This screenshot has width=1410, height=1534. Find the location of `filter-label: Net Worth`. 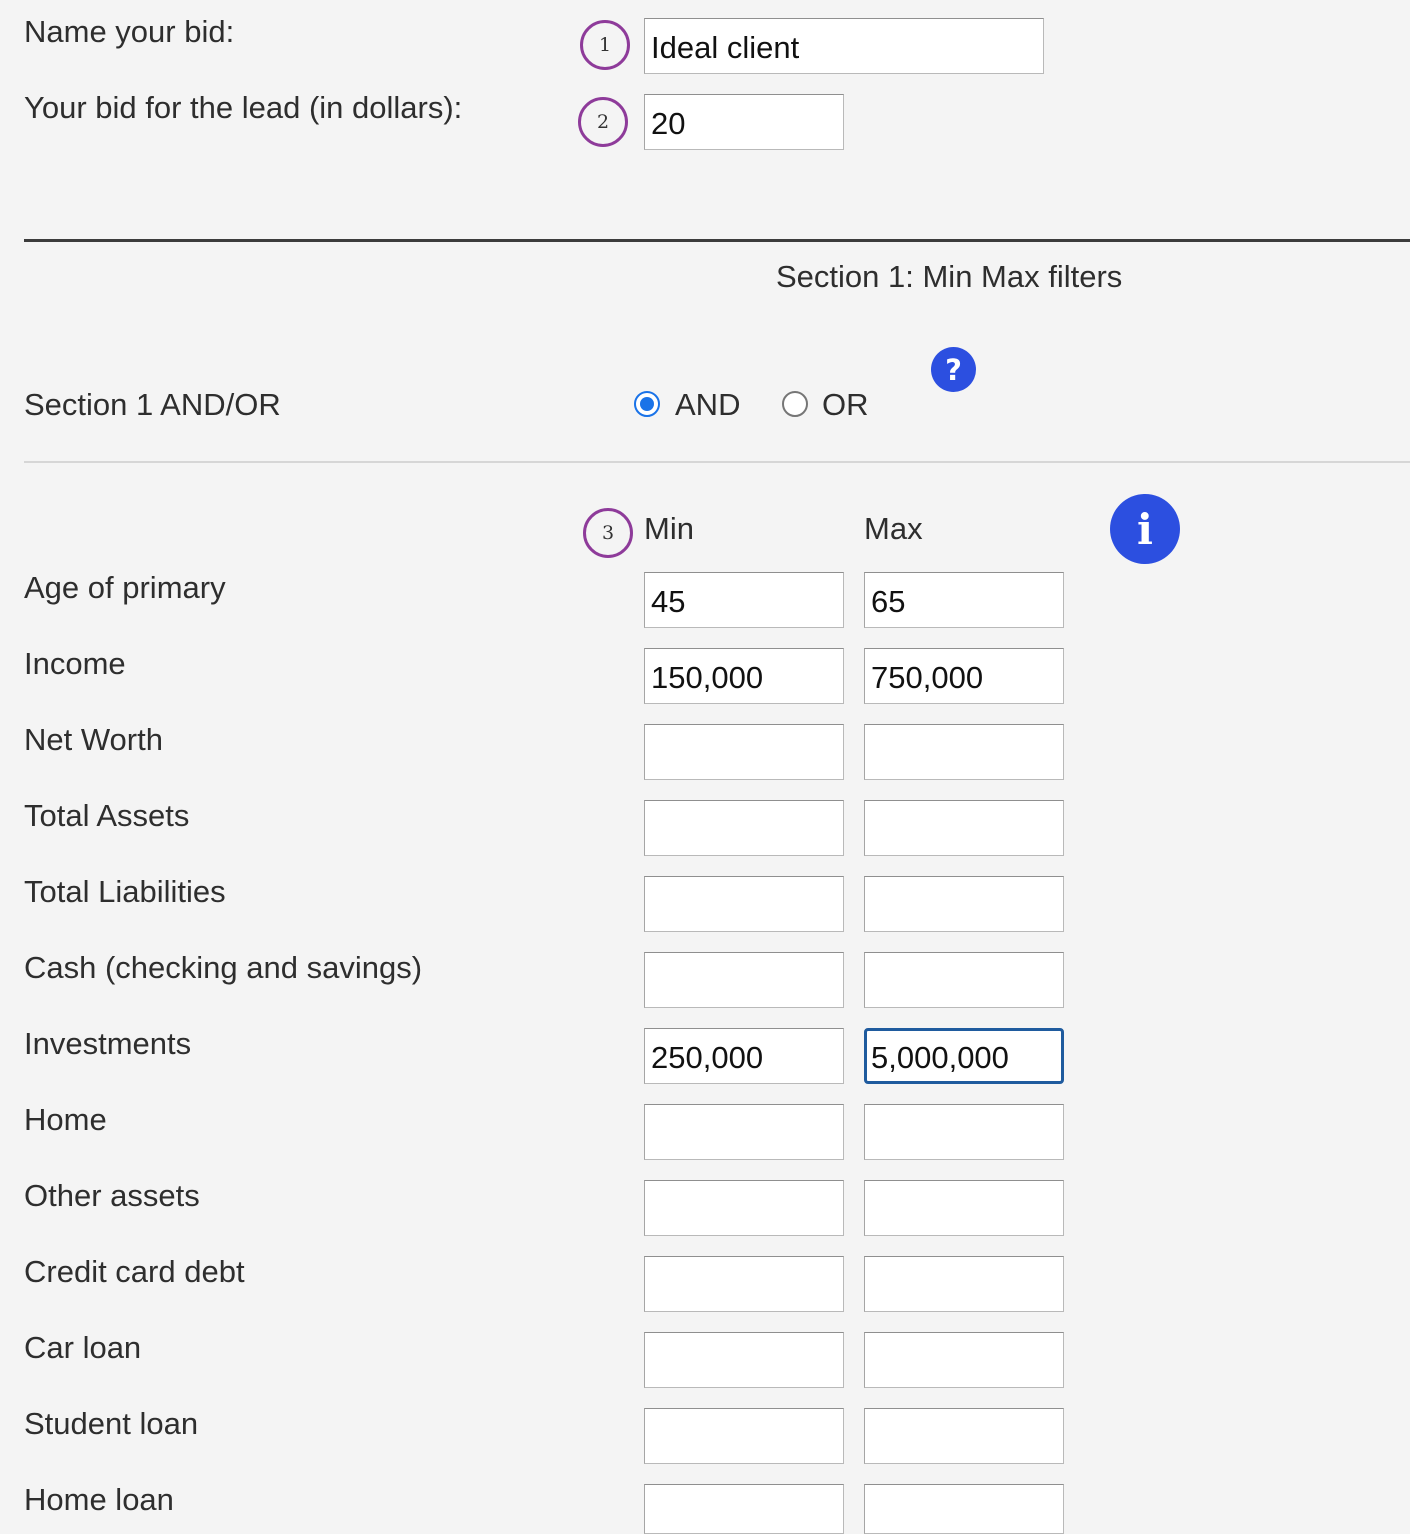

filter-label: Net Worth is located at coordinates (93, 739).